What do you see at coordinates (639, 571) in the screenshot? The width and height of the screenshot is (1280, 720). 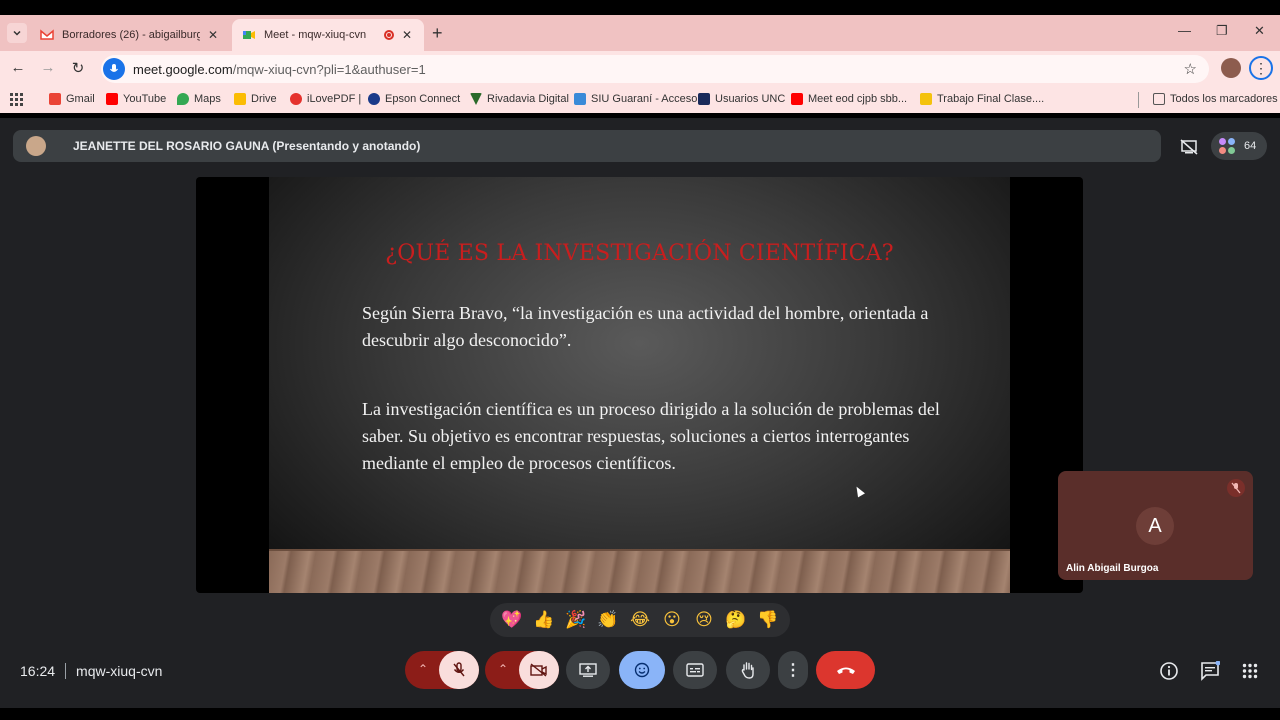 I see `slide-wood-floor` at bounding box center [639, 571].